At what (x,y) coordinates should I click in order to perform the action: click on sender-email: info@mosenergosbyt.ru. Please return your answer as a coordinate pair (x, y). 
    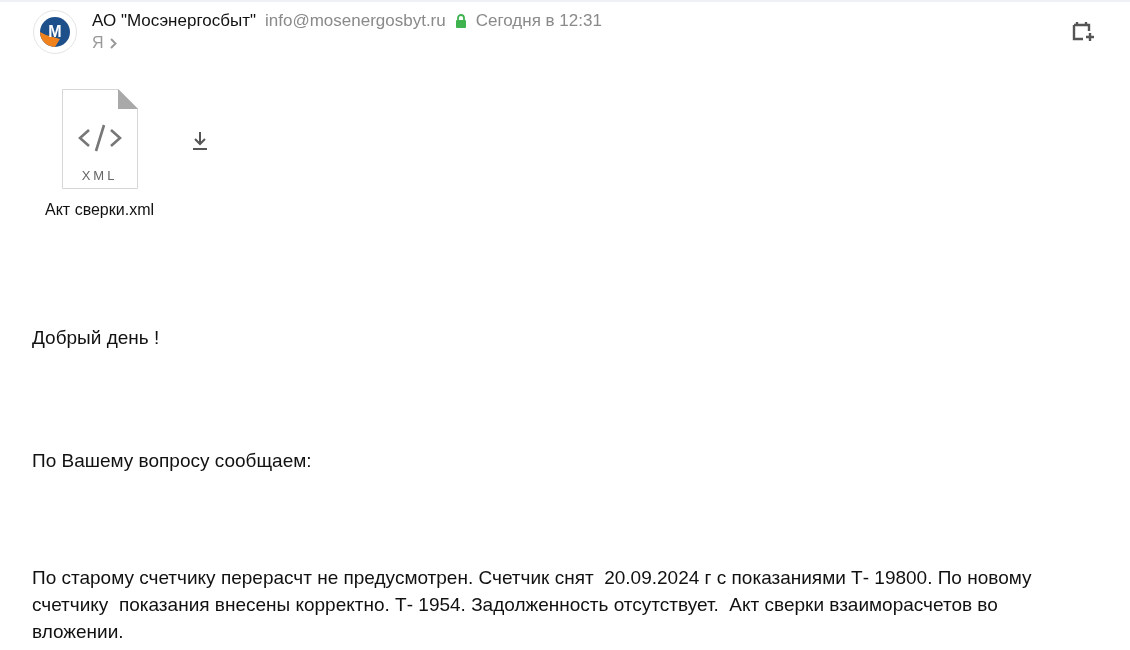
    Looking at the image, I should click on (355, 21).